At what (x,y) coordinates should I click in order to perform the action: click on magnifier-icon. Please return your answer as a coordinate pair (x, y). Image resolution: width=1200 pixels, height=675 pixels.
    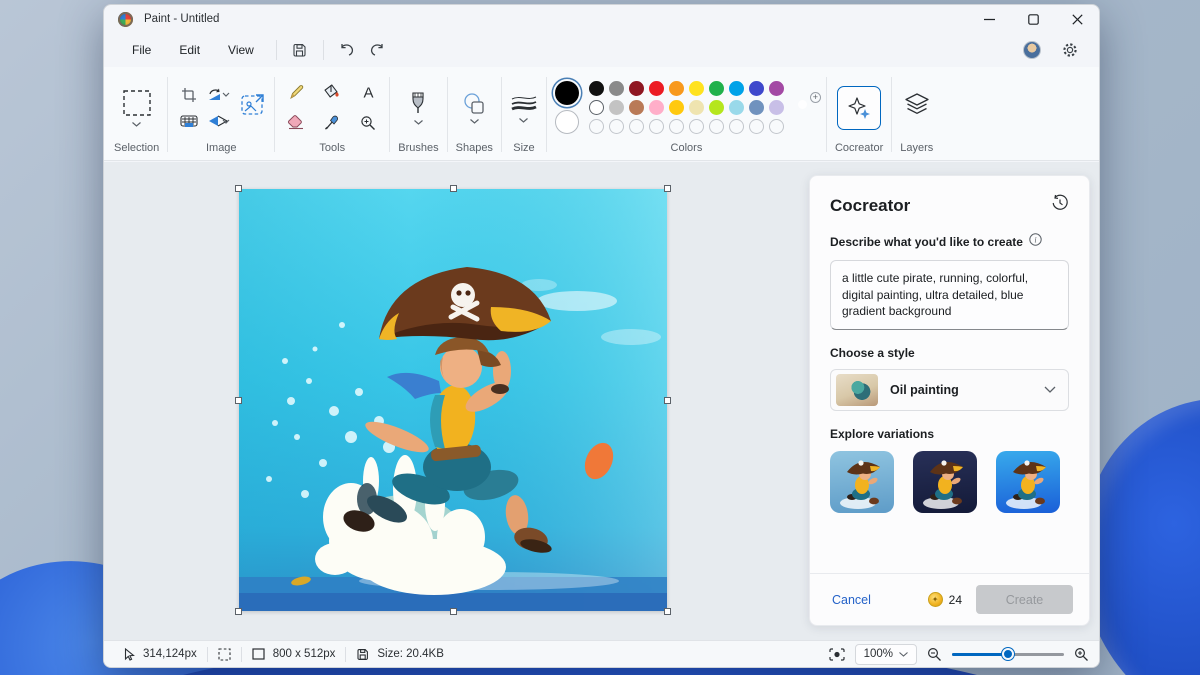
    Looking at the image, I should click on (368, 123).